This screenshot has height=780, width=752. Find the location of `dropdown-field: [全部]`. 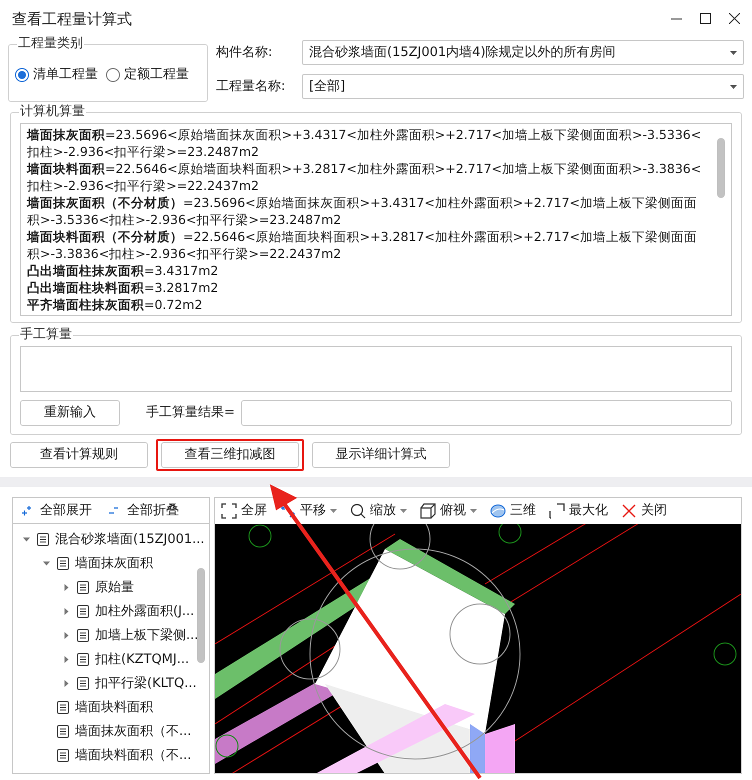

dropdown-field: [全部] is located at coordinates (523, 87).